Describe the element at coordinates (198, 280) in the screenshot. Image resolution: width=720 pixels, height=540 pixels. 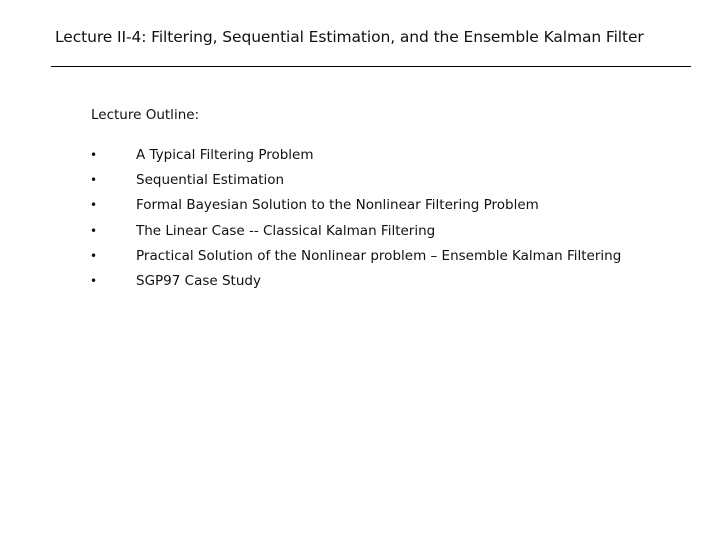
I see `outline-item-text: SGP97 Case Study` at that location.